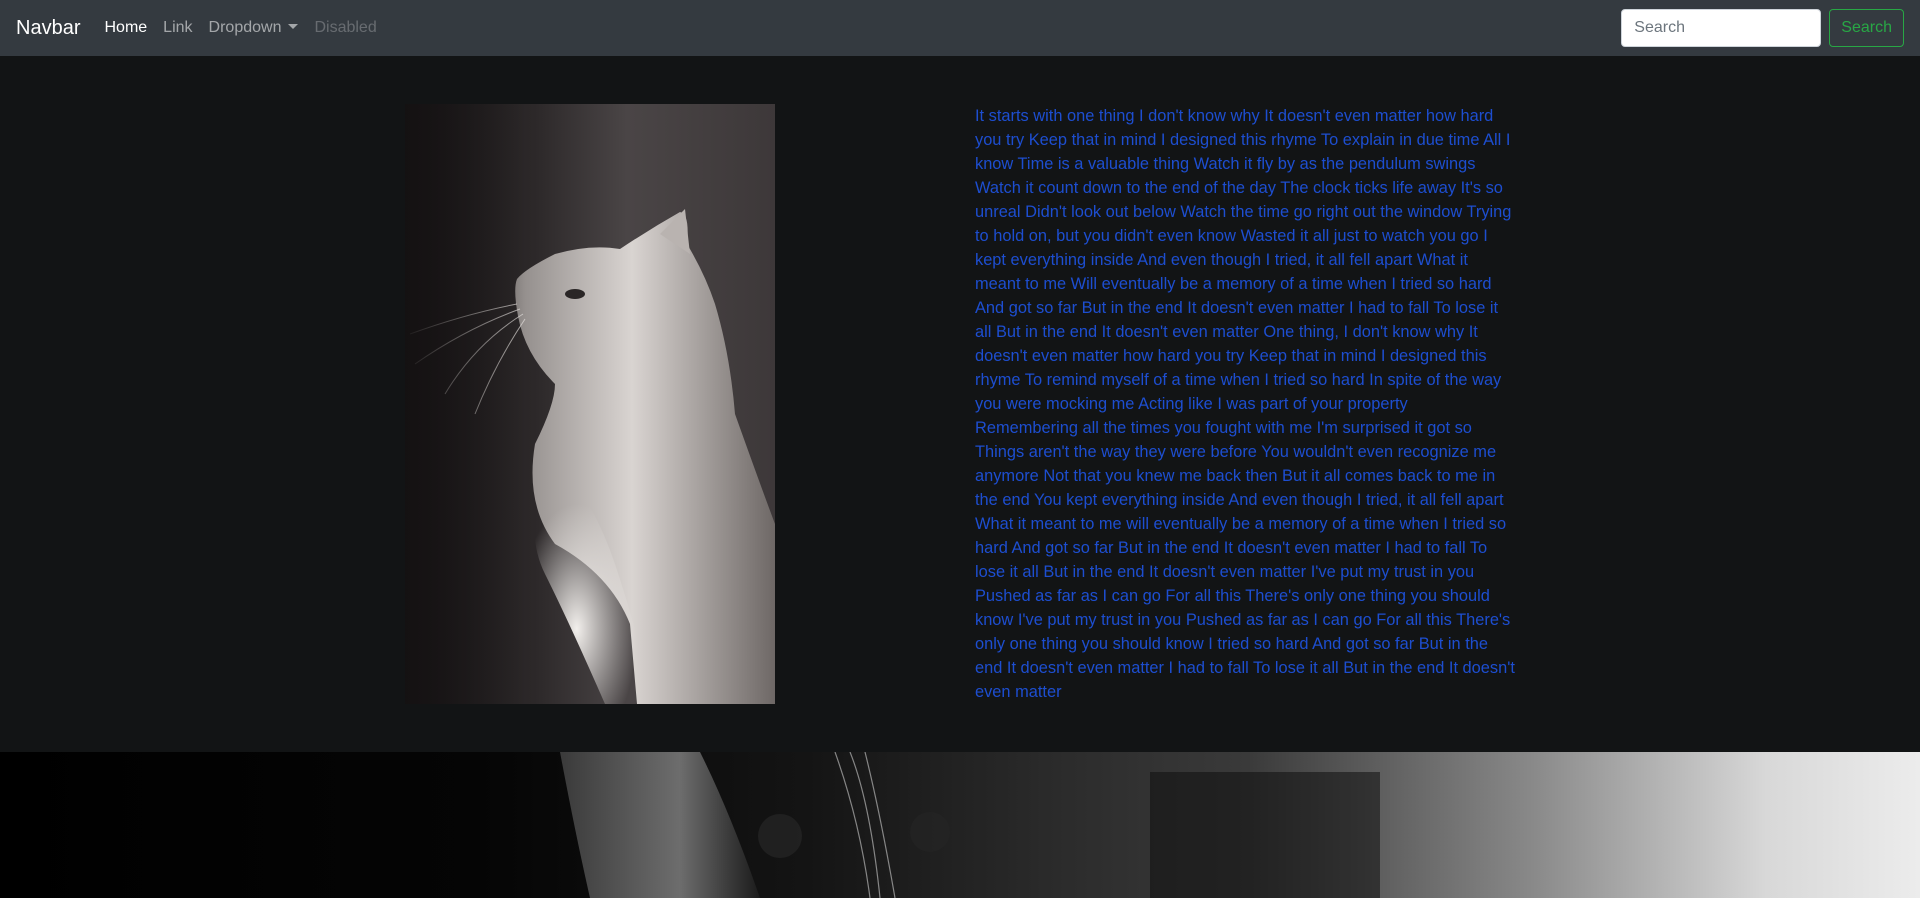  I want to click on cat-silhouette-icon, so click(590, 404).